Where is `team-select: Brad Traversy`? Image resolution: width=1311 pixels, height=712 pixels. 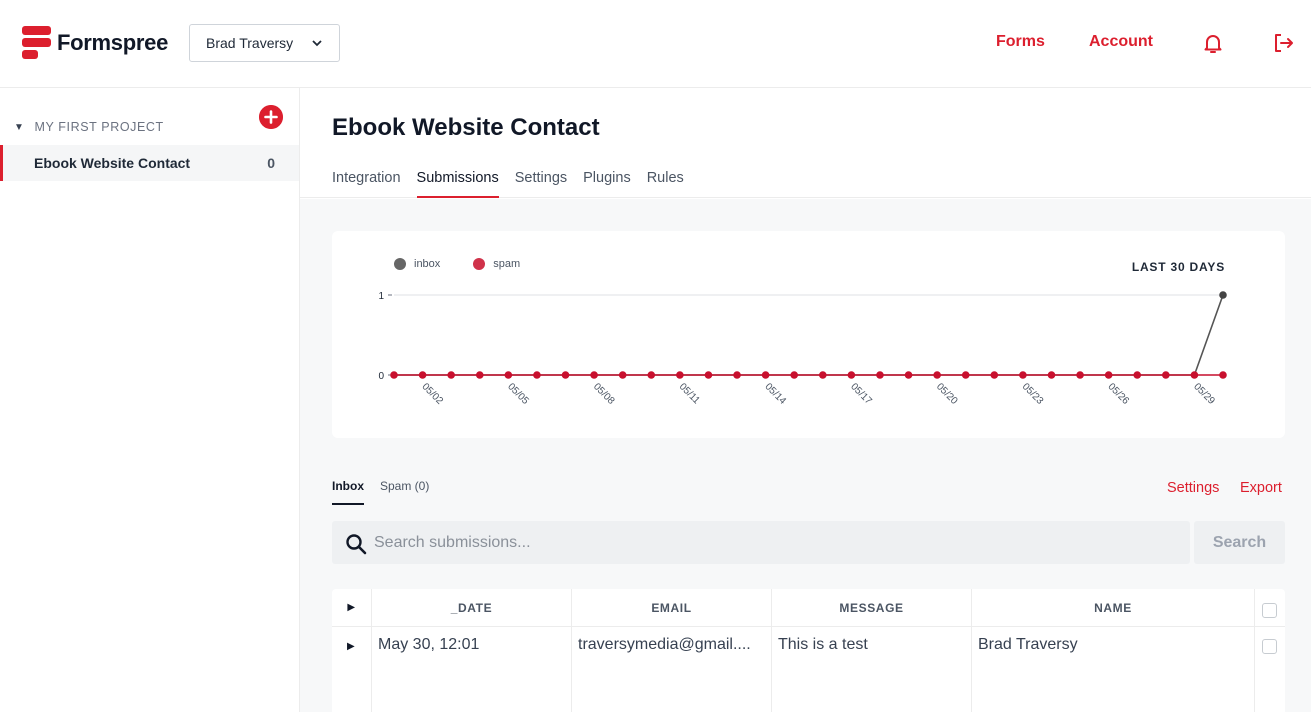 team-select: Brad Traversy is located at coordinates (264, 43).